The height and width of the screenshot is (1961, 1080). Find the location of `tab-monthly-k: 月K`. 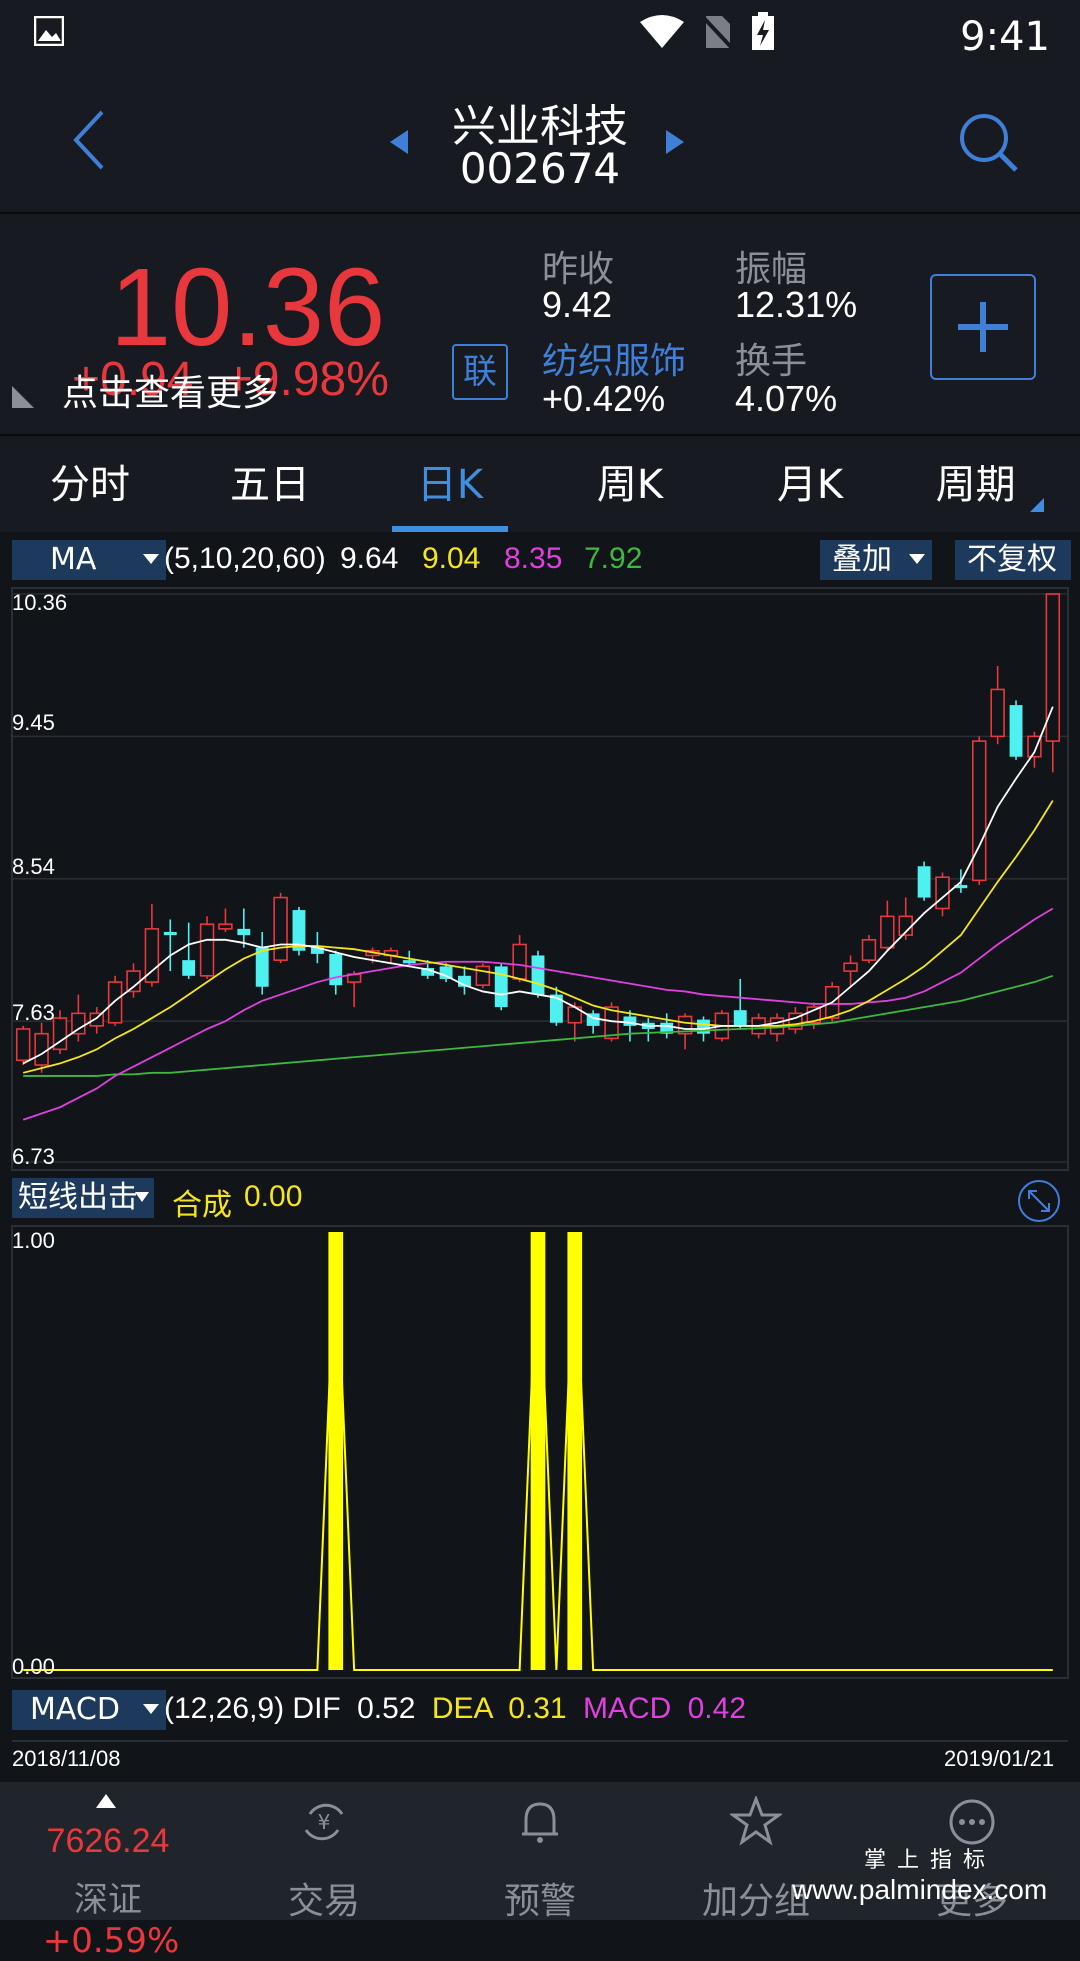

tab-monthly-k: 月K is located at coordinates (810, 485).